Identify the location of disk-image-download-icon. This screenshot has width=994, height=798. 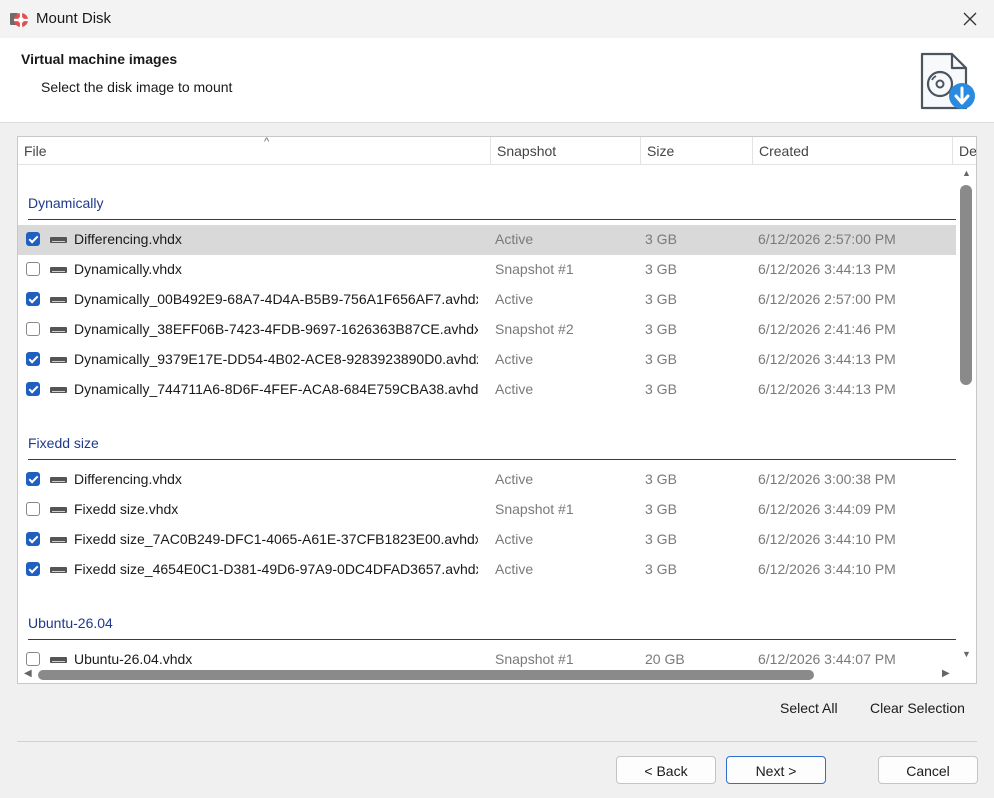
(947, 81).